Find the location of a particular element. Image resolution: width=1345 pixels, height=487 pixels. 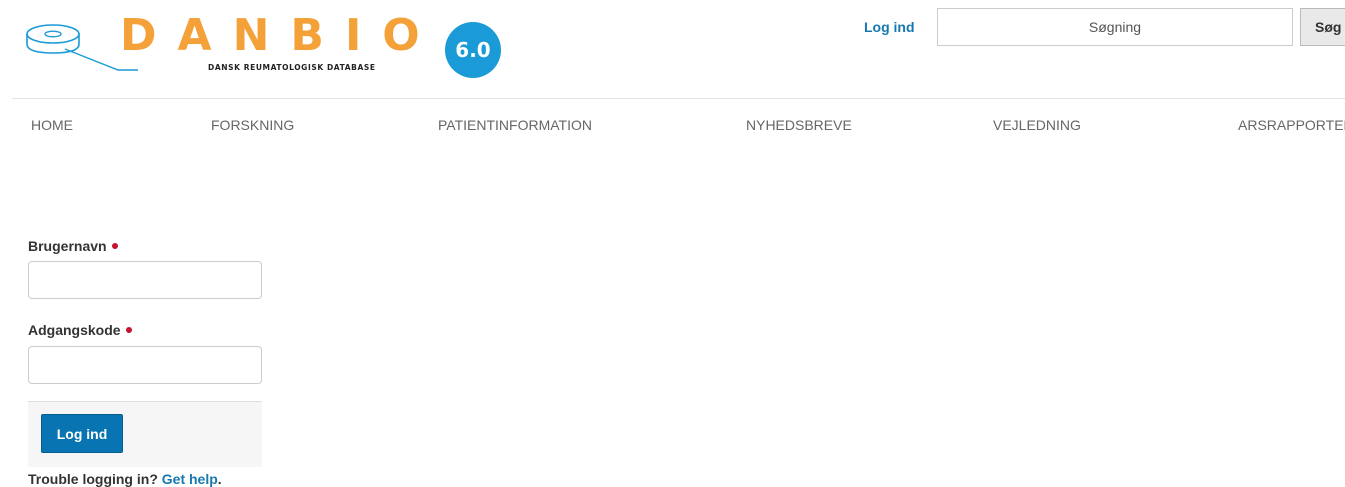

help-suffix: . is located at coordinates (219, 479).